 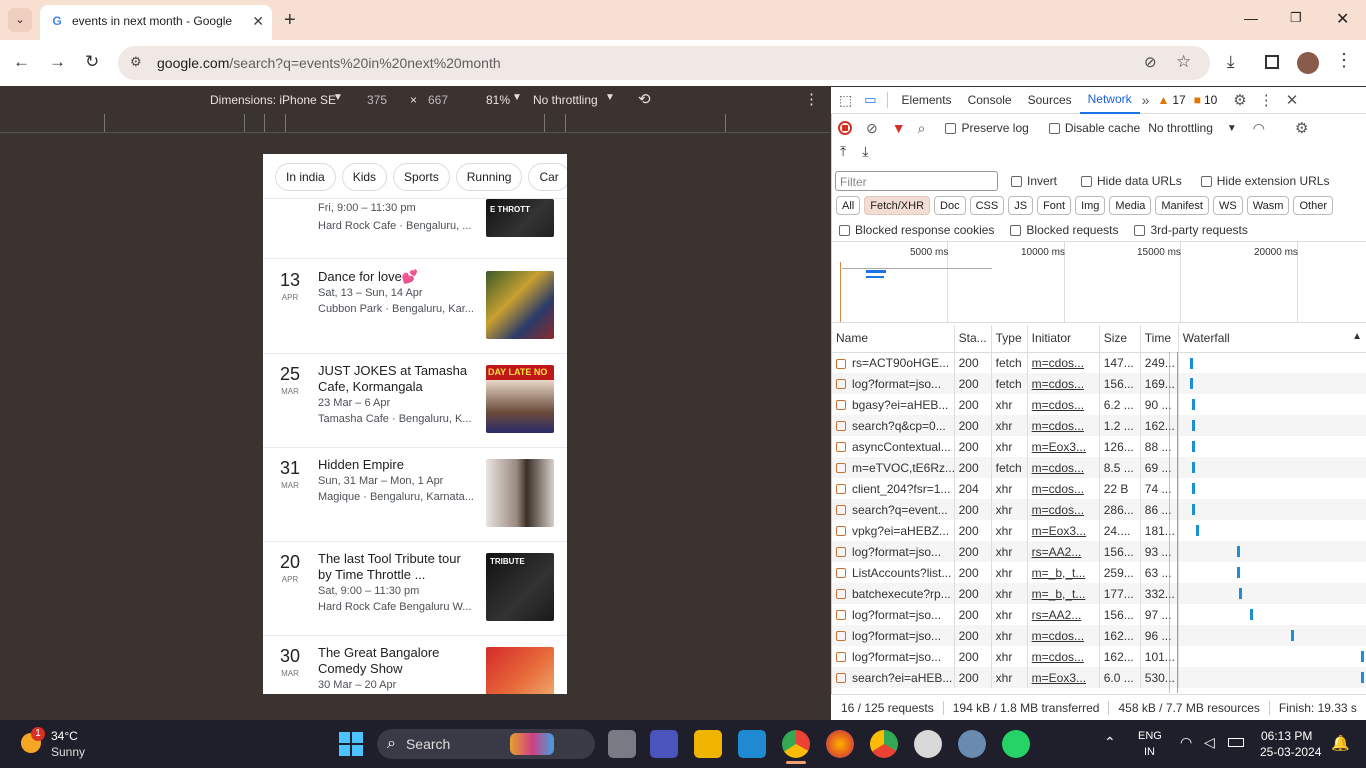 What do you see at coordinates (1206, 181) in the screenshot?
I see `hide-extension-urls-checkbox` at bounding box center [1206, 181].